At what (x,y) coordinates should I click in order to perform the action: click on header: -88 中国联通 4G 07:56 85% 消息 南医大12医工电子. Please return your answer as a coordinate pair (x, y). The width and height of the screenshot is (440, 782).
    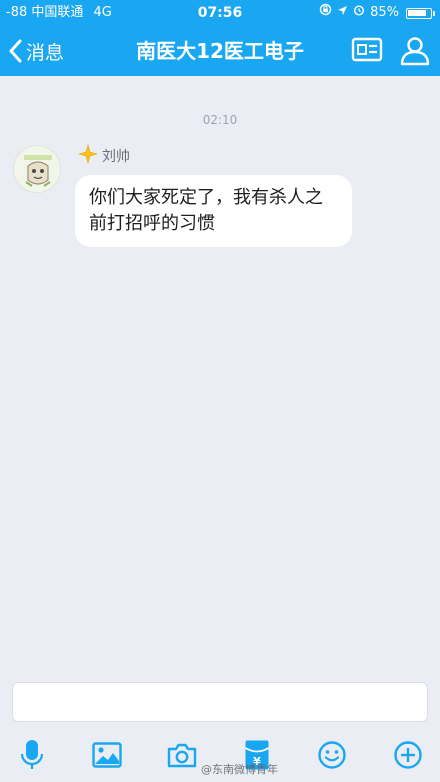
    Looking at the image, I should click on (220, 38).